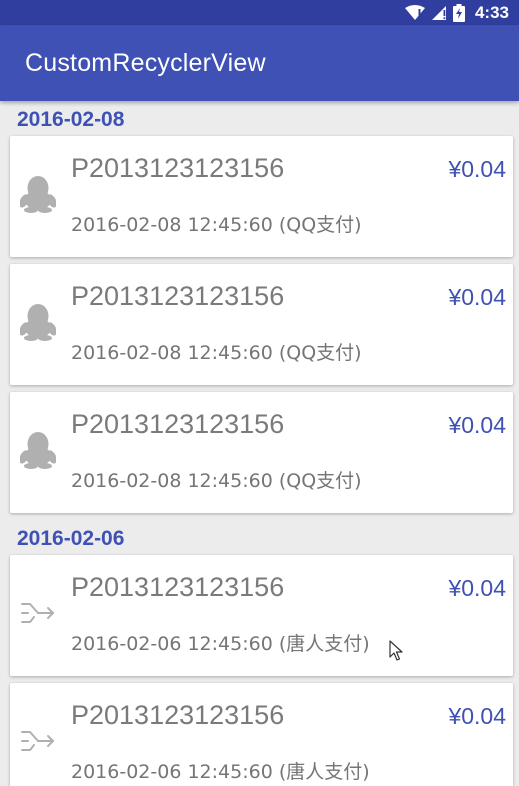 This screenshot has width=519, height=786. Describe the element at coordinates (439, 13) in the screenshot. I see `signal-icon` at that location.